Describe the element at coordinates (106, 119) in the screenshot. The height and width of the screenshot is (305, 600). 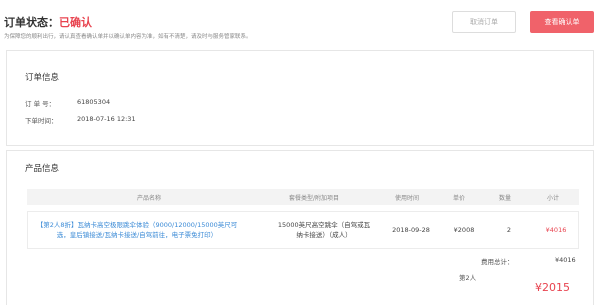
I see `order-time-value: 2018-07-16 12:31` at that location.